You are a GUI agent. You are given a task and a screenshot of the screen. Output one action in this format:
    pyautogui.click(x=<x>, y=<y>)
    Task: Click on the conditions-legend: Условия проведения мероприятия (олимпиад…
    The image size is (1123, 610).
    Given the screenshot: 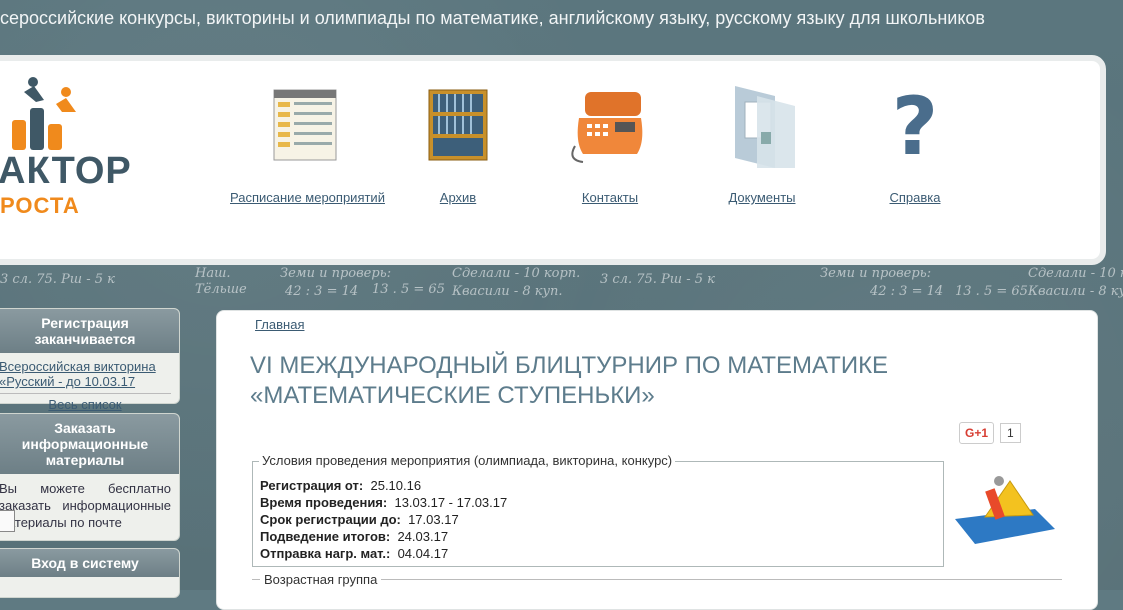 What is the action you would take?
    pyautogui.click(x=467, y=460)
    